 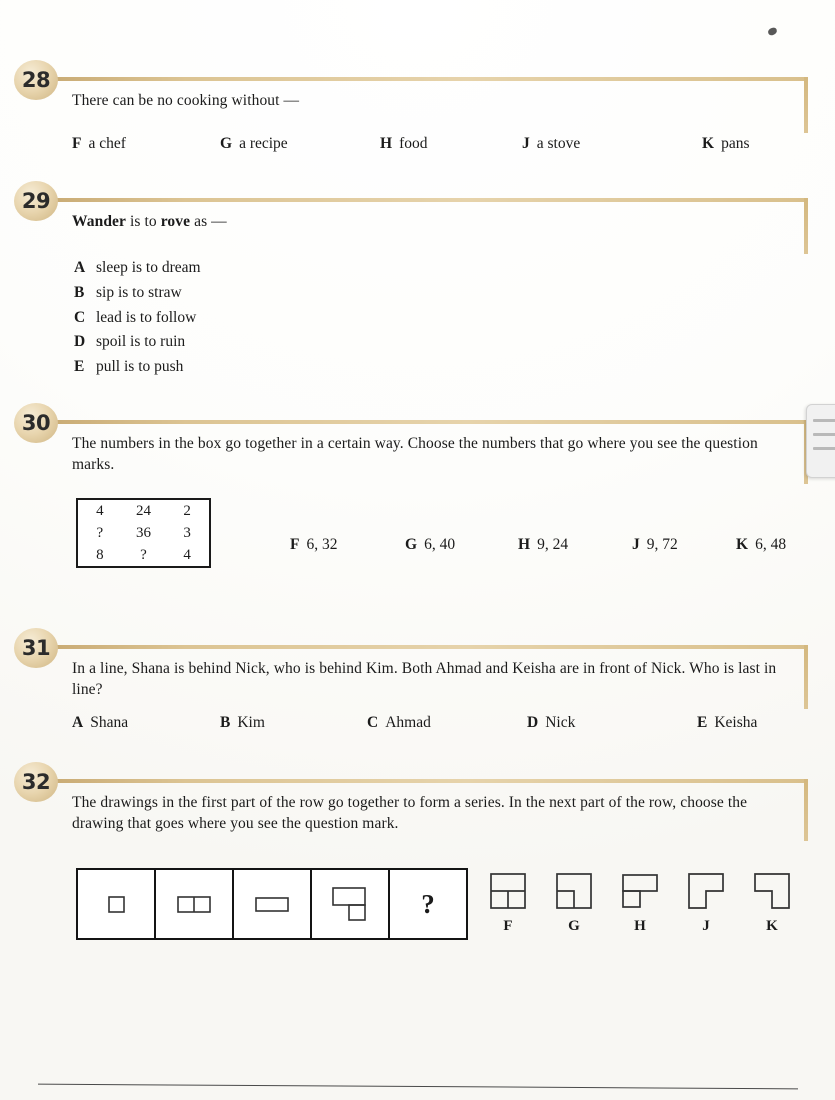 I want to click on choice-text: a recipe, so click(x=263, y=143).